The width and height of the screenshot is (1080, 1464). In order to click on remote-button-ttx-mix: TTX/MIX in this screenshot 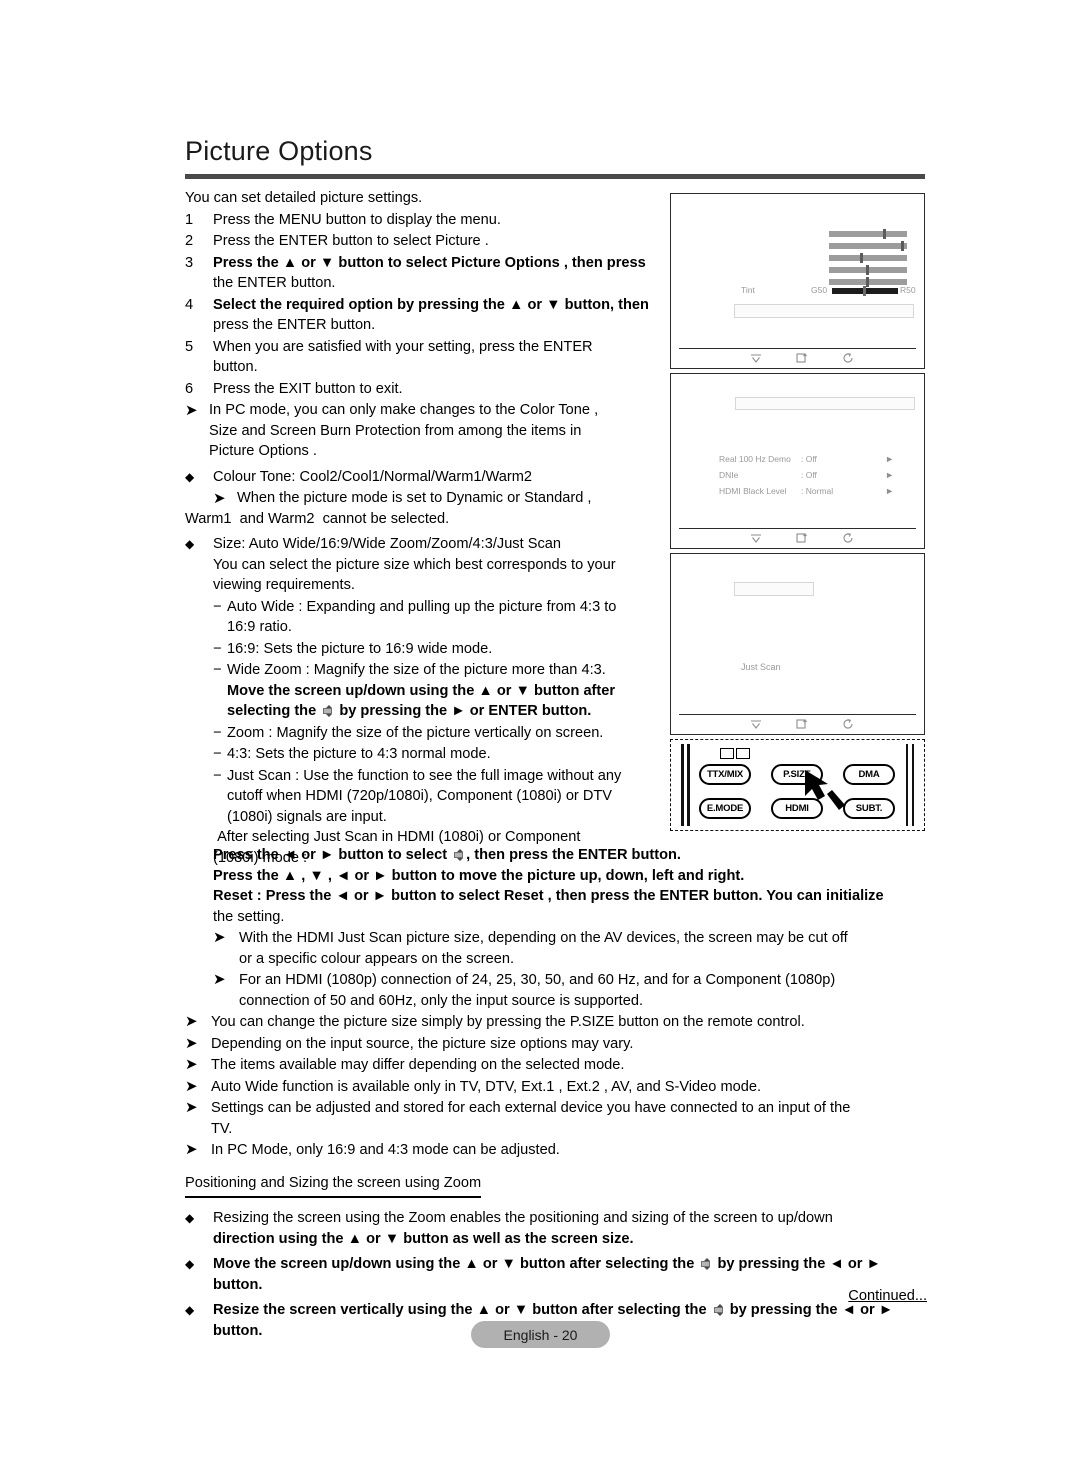, I will do `click(725, 774)`.